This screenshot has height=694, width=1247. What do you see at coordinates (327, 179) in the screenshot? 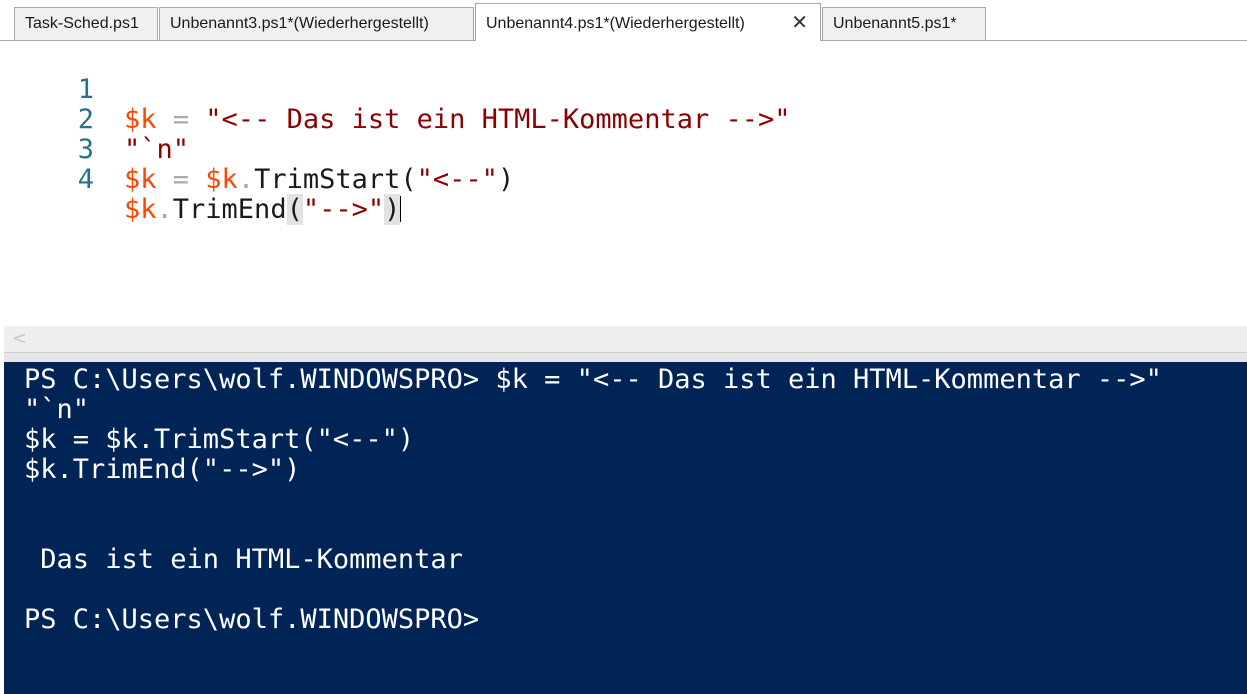
I see `token-method: TrimStart` at bounding box center [327, 179].